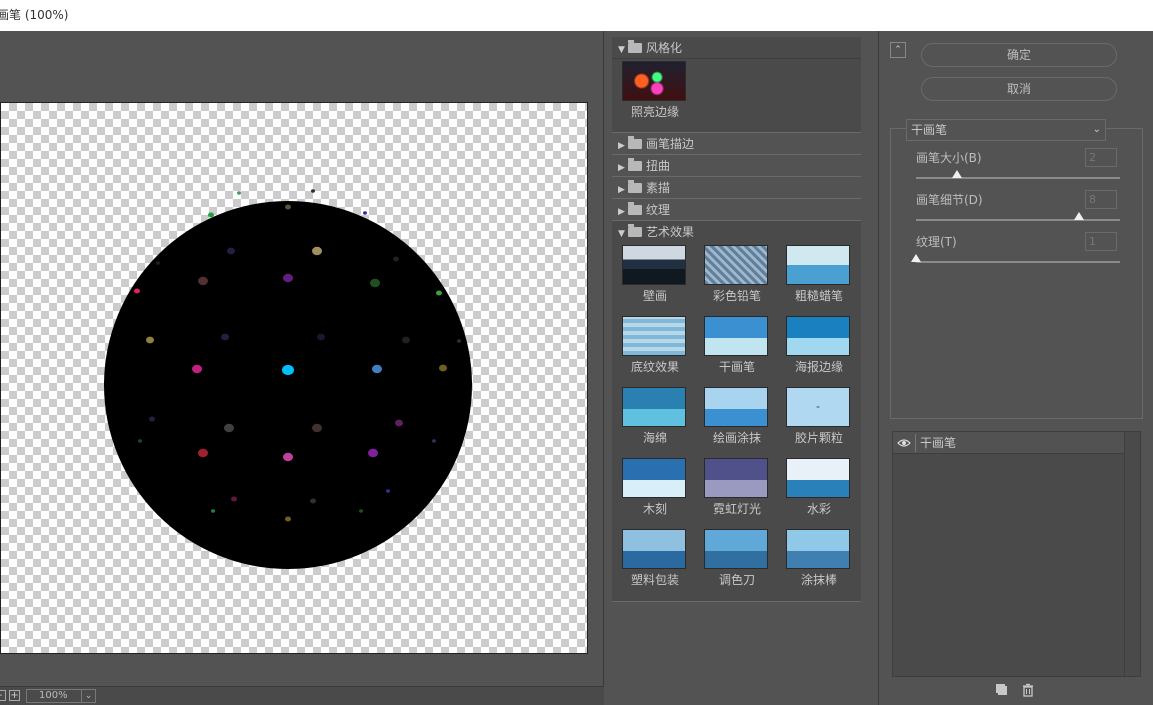  I want to click on filter-thumb-rough-pastels: 粗糙蜡笔, so click(819, 274).